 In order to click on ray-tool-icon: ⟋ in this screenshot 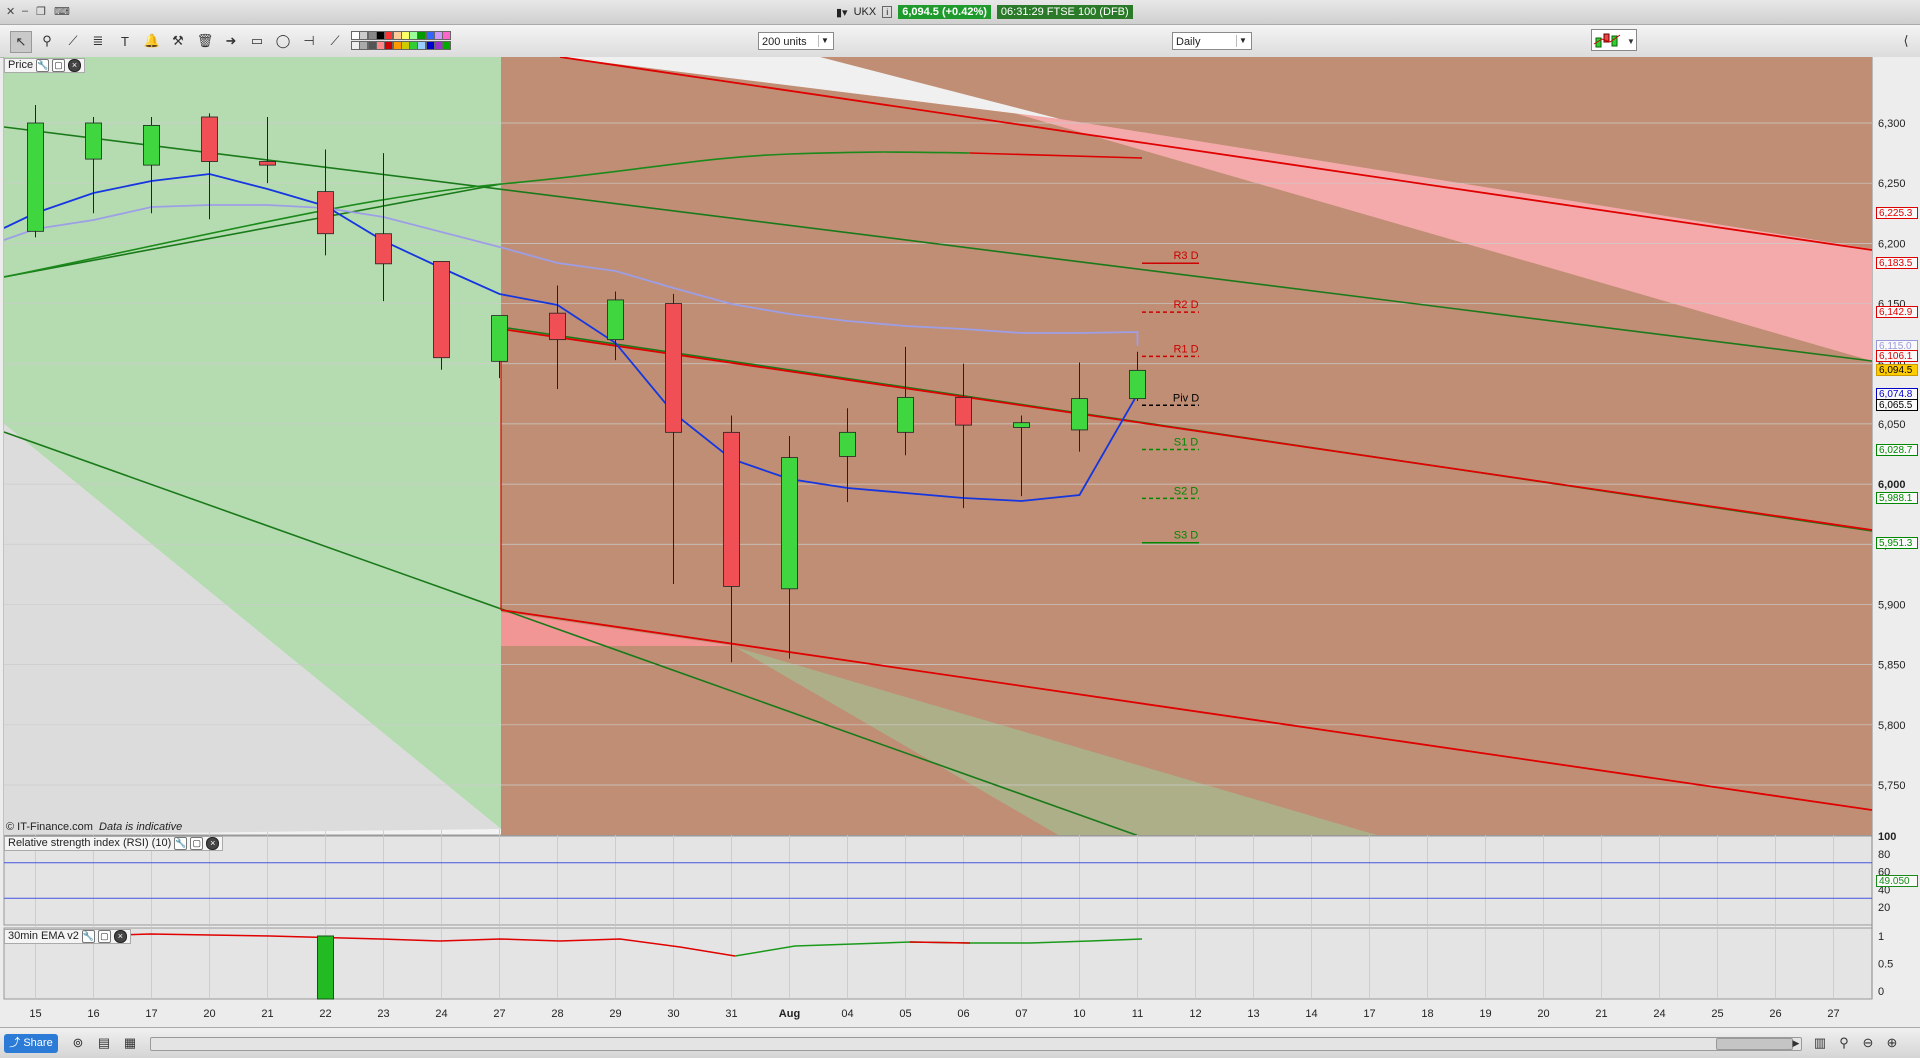, I will do `click(335, 41)`.